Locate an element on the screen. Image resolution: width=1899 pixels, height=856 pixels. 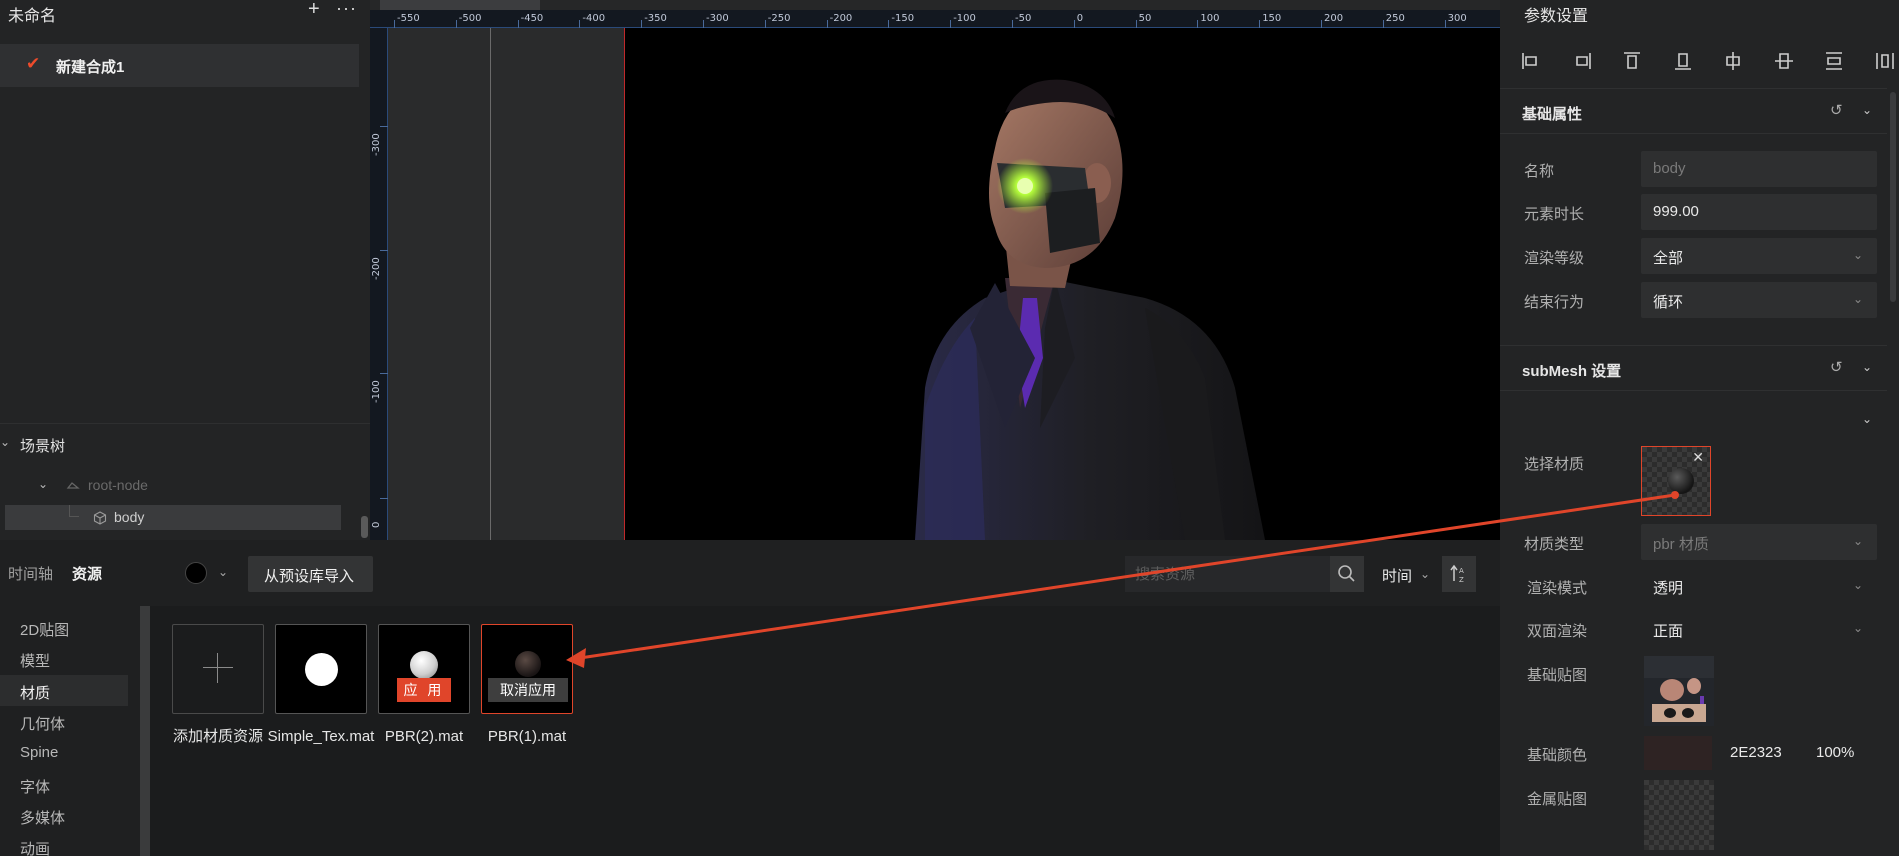
section-title: 基础属性 is located at coordinates (1552, 114).